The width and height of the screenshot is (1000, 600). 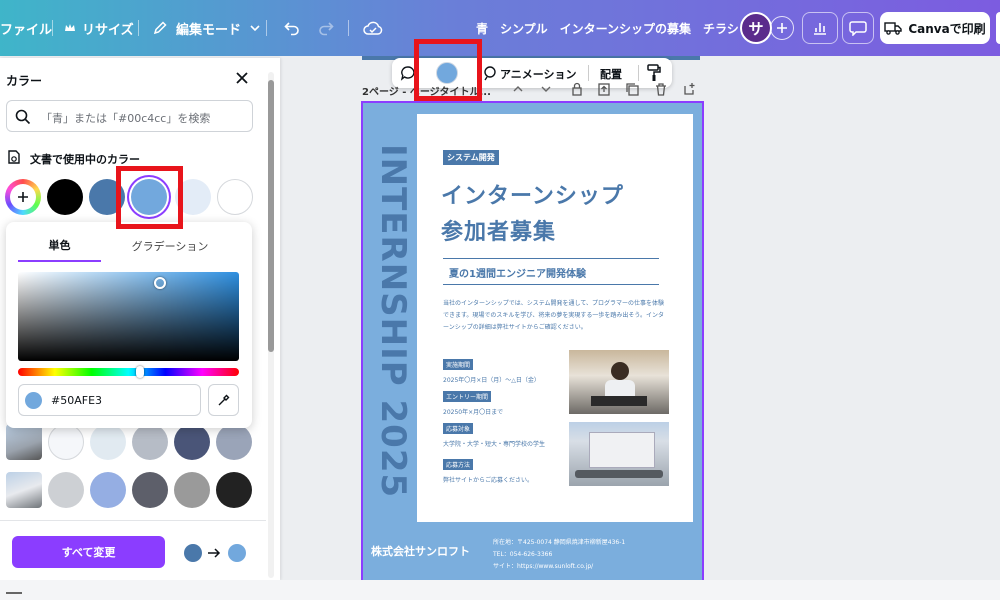 I want to click on chevron-up-icon, so click(x=518, y=89).